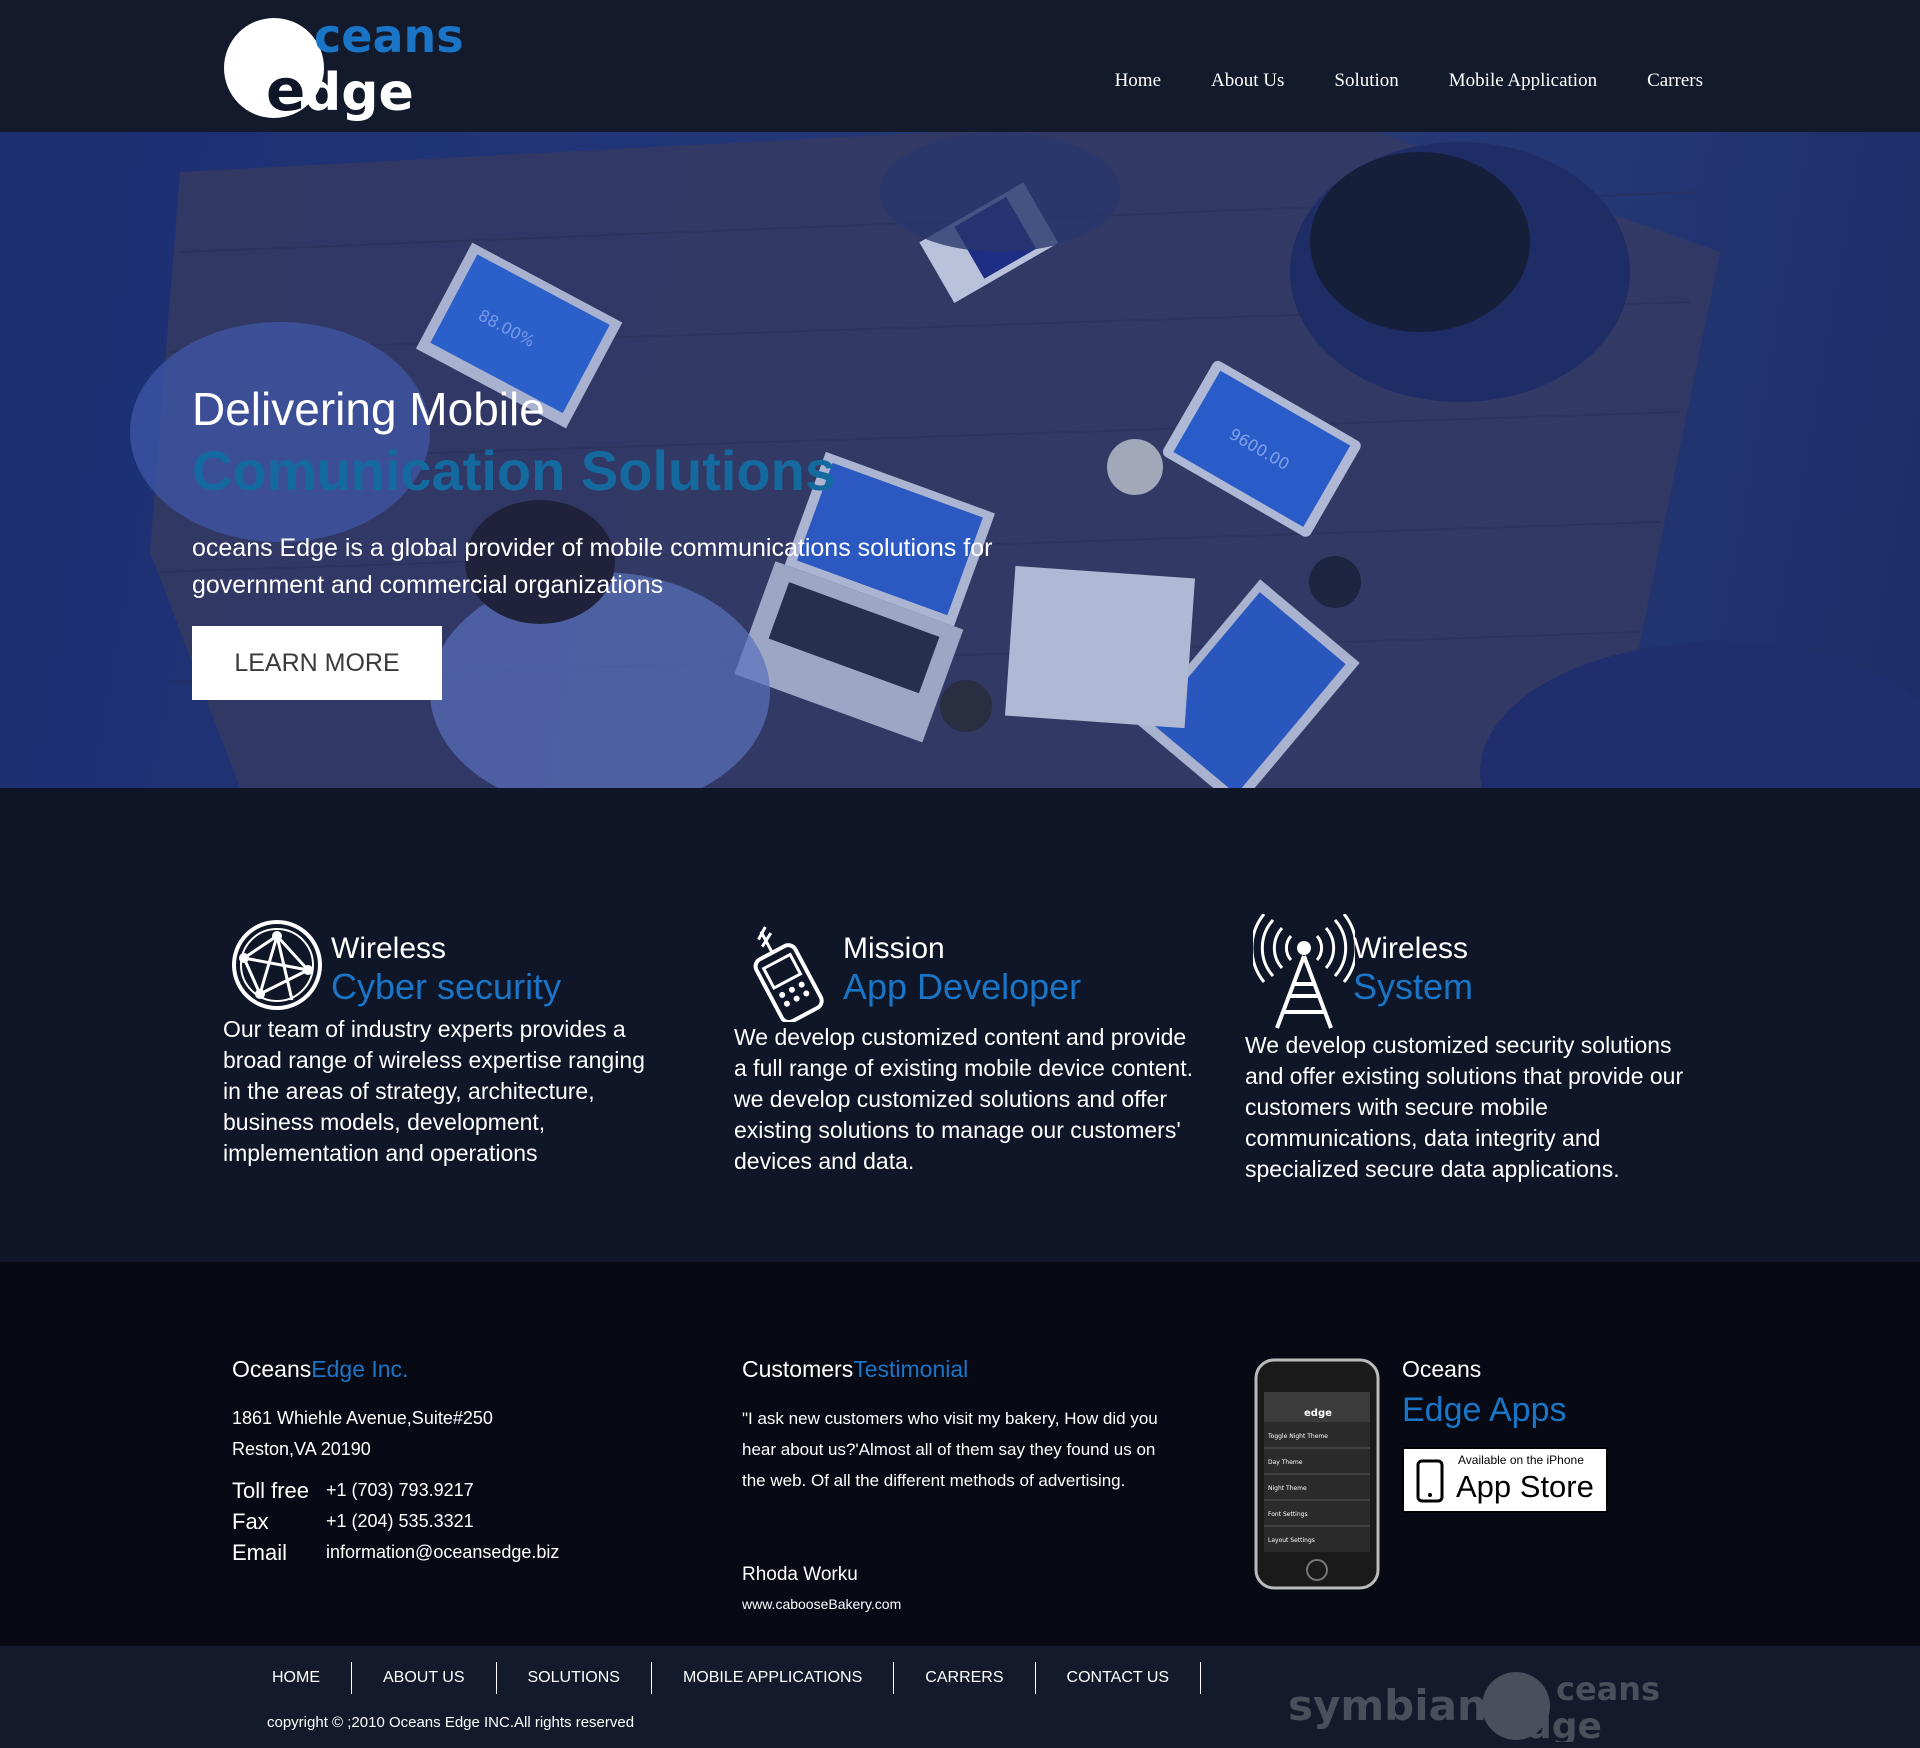 The image size is (1920, 1748). What do you see at coordinates (1287, 1488) in the screenshot?
I see `svg-text: Night Theme` at bounding box center [1287, 1488].